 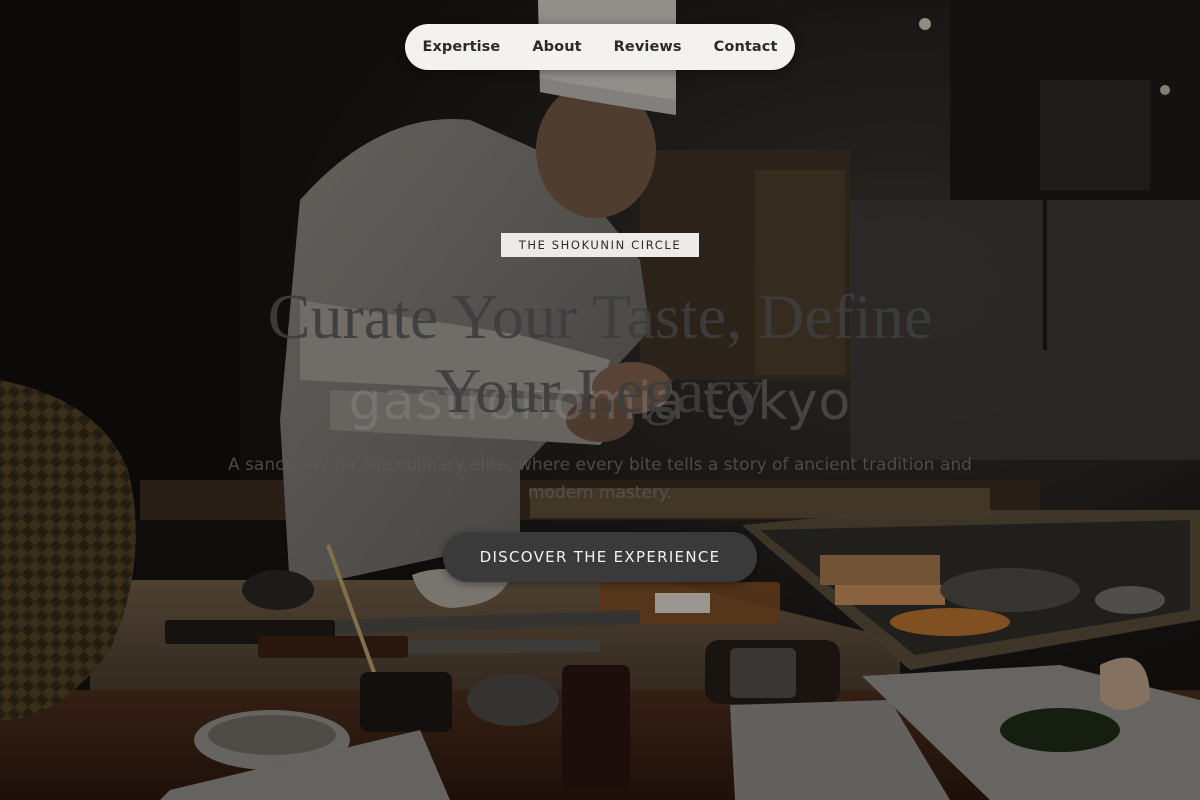 I want to click on nav-link-contact: Contact, so click(x=746, y=47).